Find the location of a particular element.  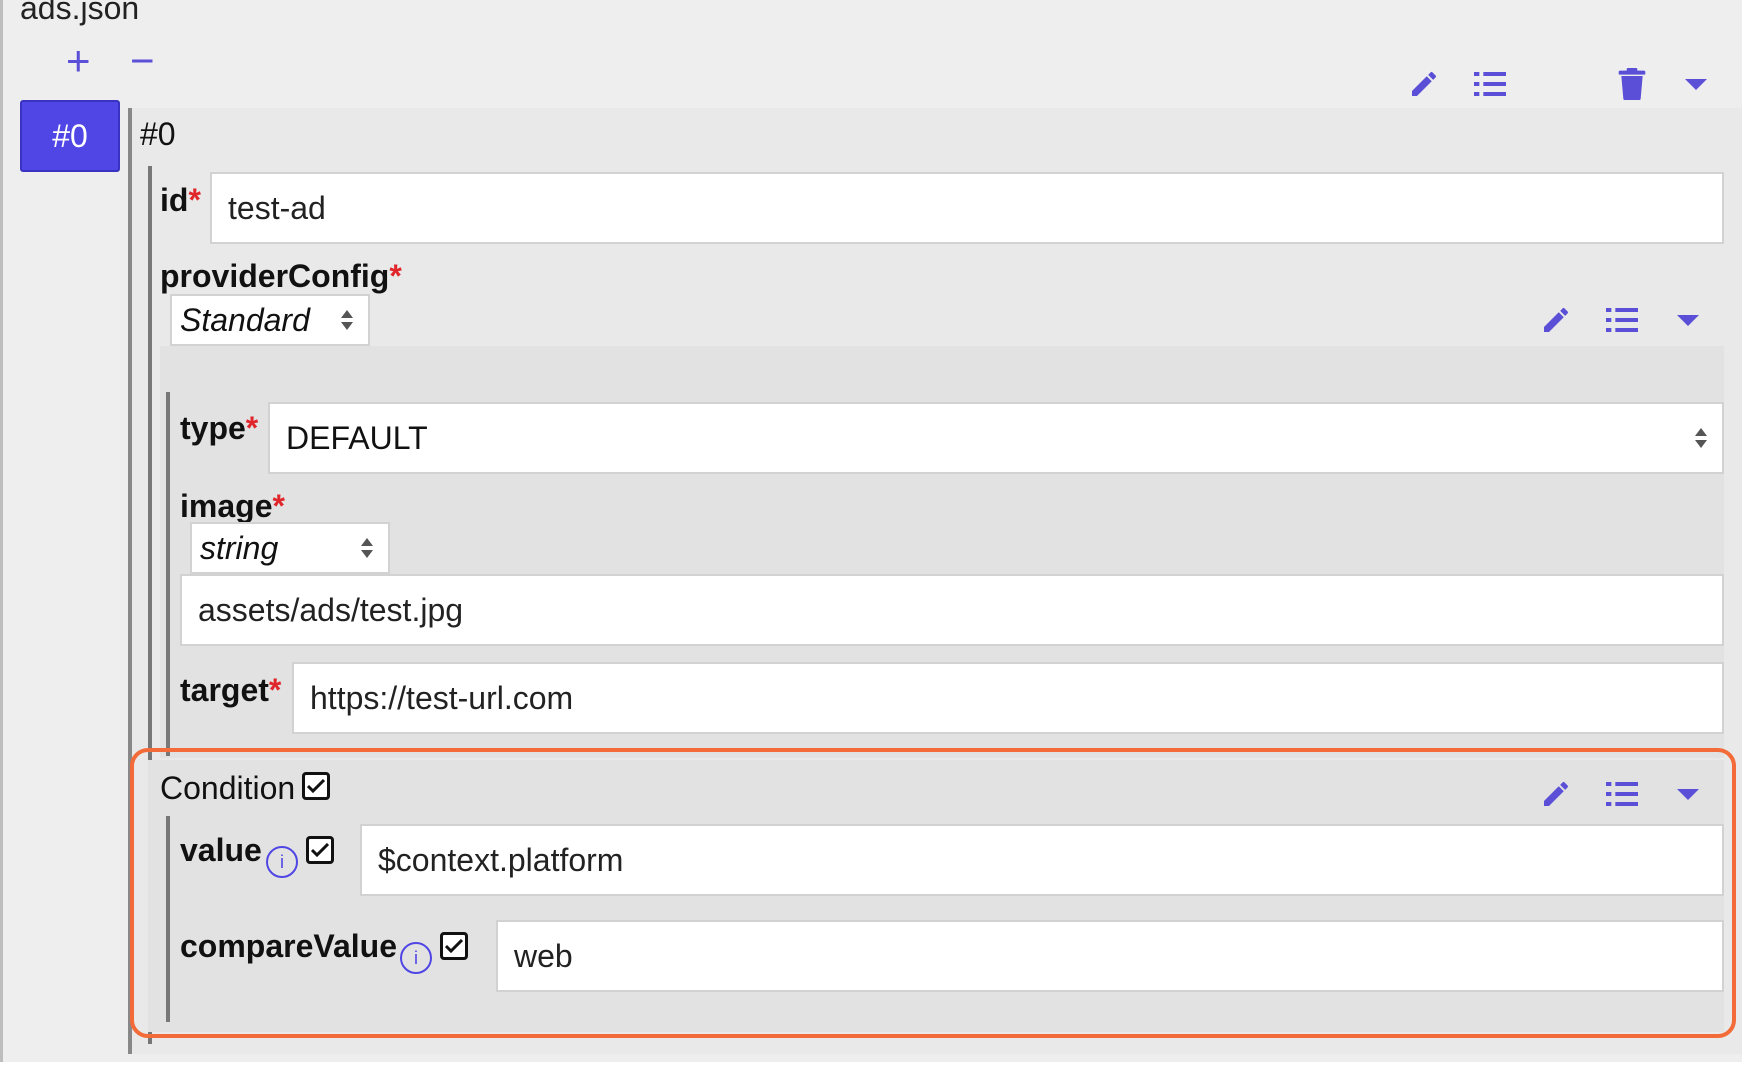

type-selected-value: DEFAULT is located at coordinates (357, 437).